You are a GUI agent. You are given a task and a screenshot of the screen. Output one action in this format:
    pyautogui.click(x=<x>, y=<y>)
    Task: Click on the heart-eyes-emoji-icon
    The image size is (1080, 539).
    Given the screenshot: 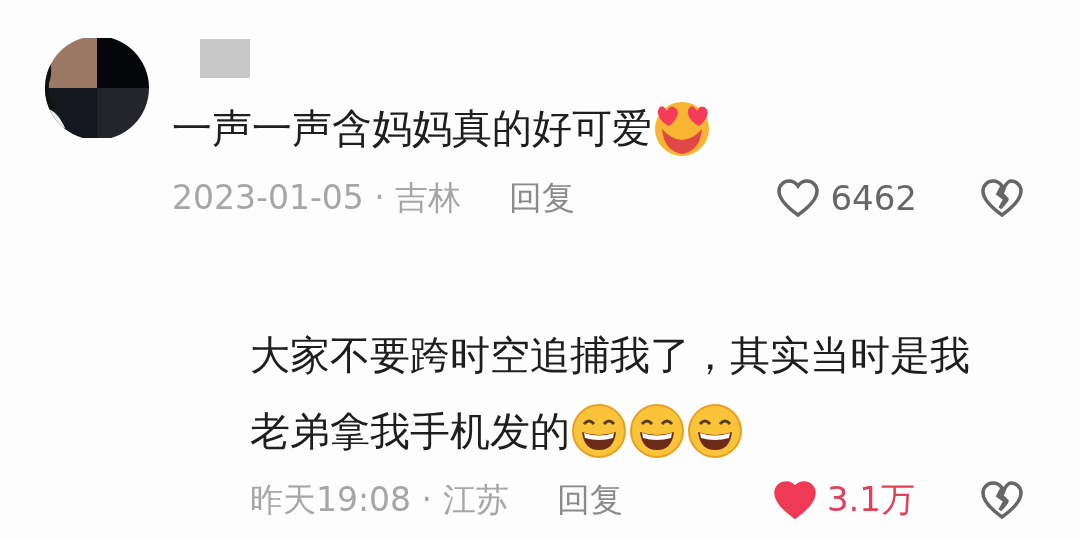 What is the action you would take?
    pyautogui.click(x=682, y=128)
    